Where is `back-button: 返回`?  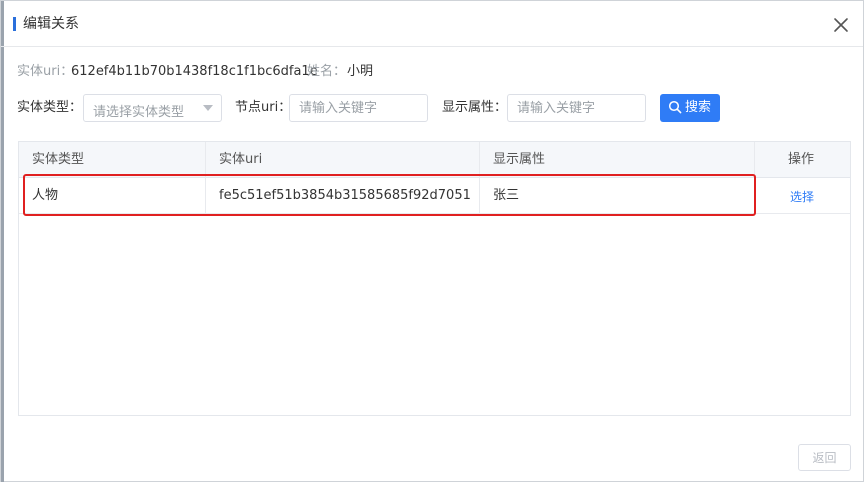 back-button: 返回 is located at coordinates (824, 457).